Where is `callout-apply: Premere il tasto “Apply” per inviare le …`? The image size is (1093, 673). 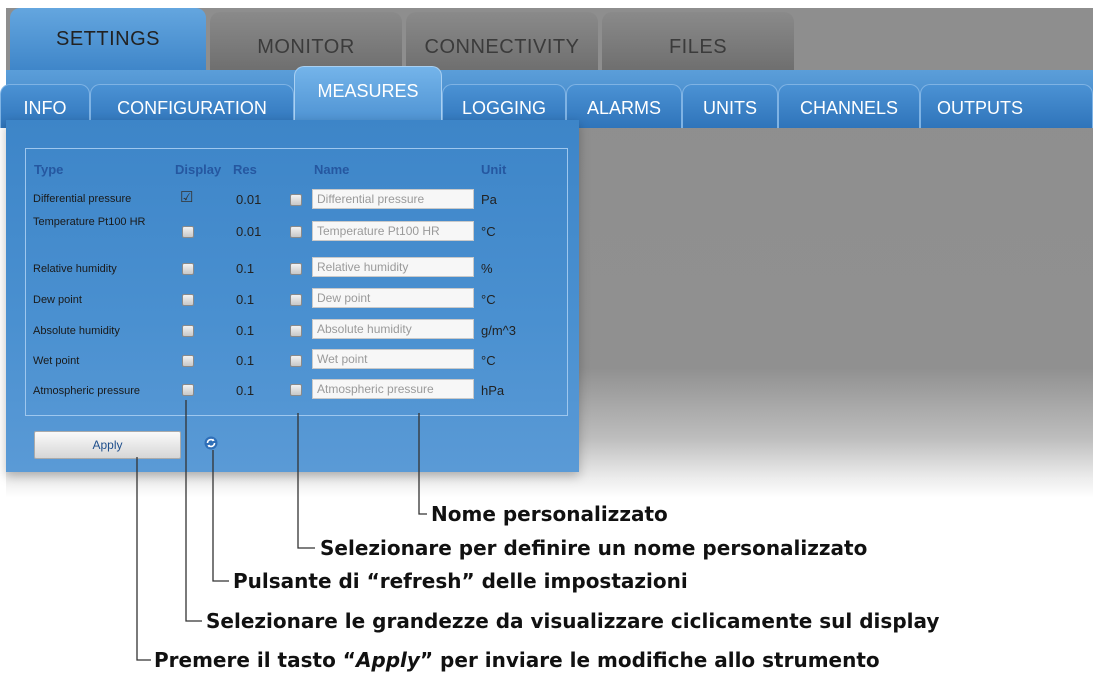 callout-apply: Premere il tasto “Apply” per inviare le … is located at coordinates (517, 660).